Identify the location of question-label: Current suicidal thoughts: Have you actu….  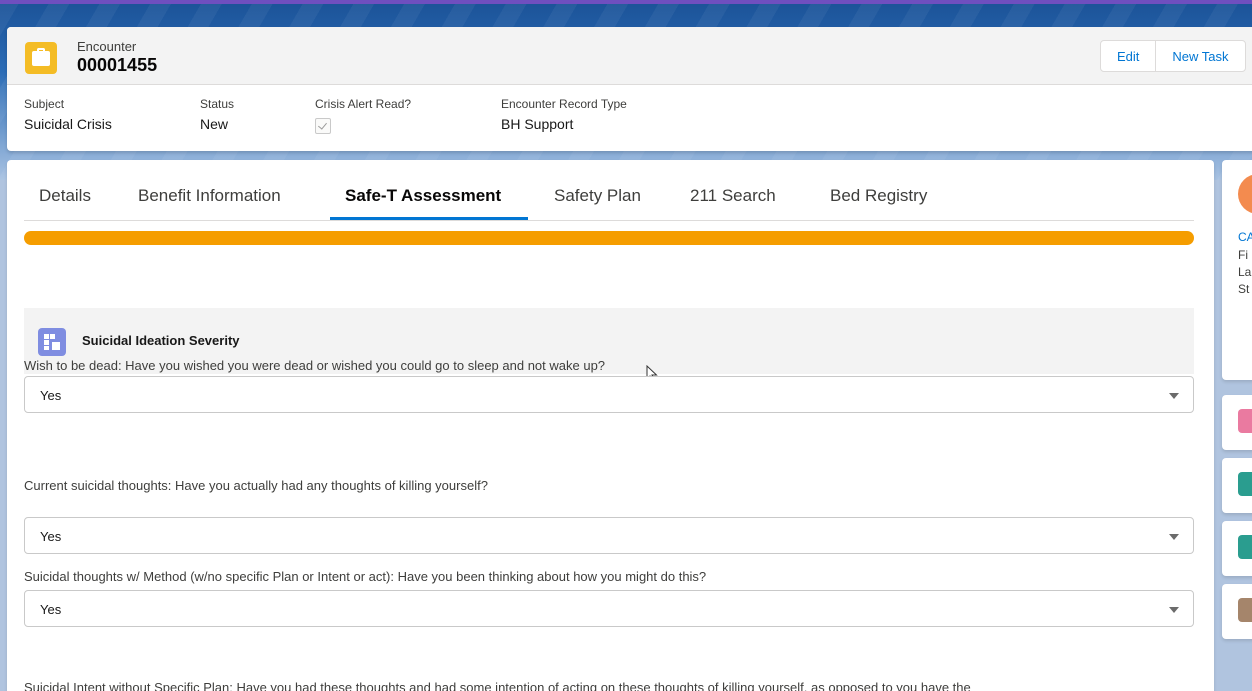
(256, 485).